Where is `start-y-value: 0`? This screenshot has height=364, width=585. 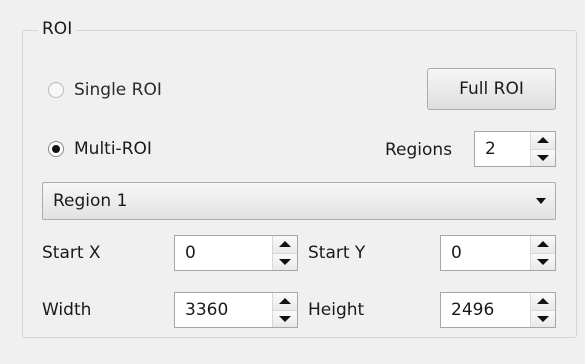 start-y-value: 0 is located at coordinates (485, 253).